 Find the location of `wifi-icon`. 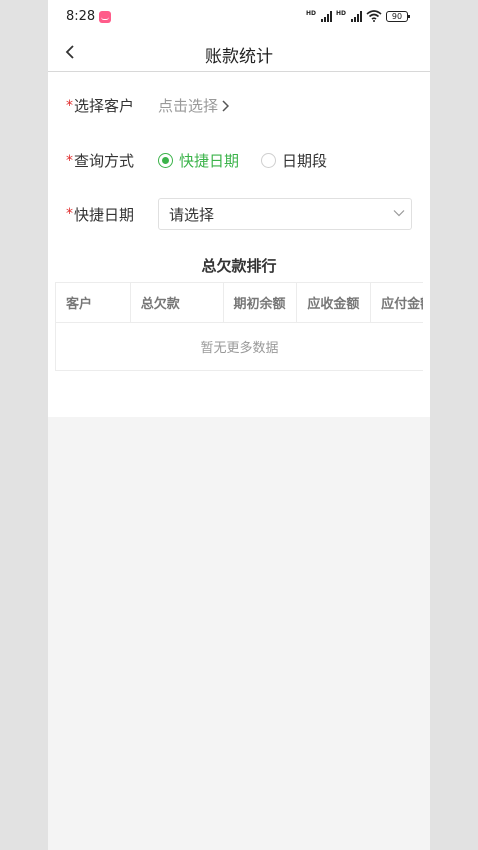

wifi-icon is located at coordinates (374, 16).